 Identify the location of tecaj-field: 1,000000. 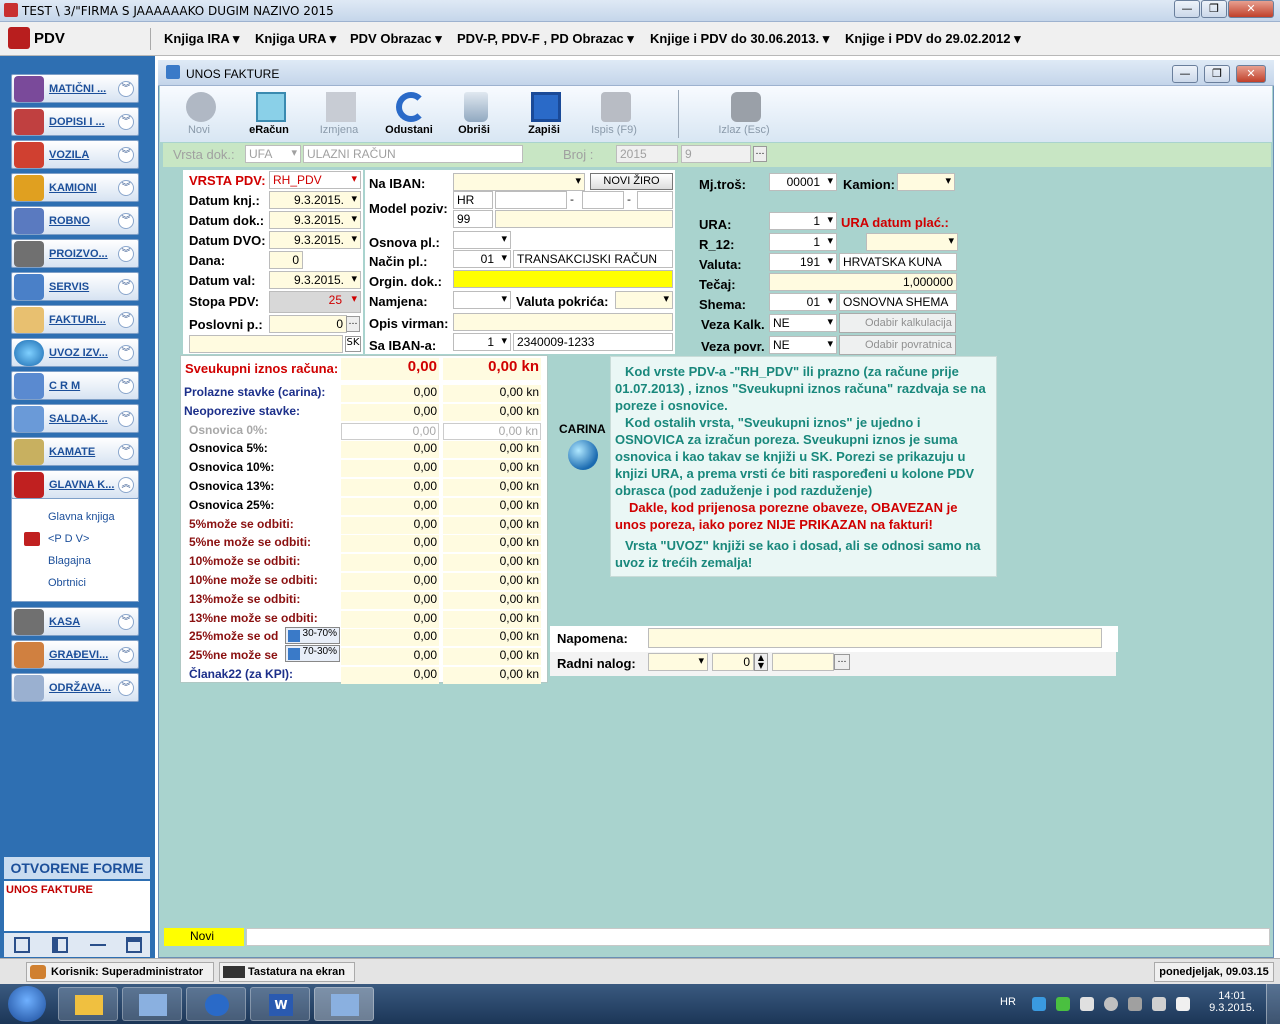
(863, 282).